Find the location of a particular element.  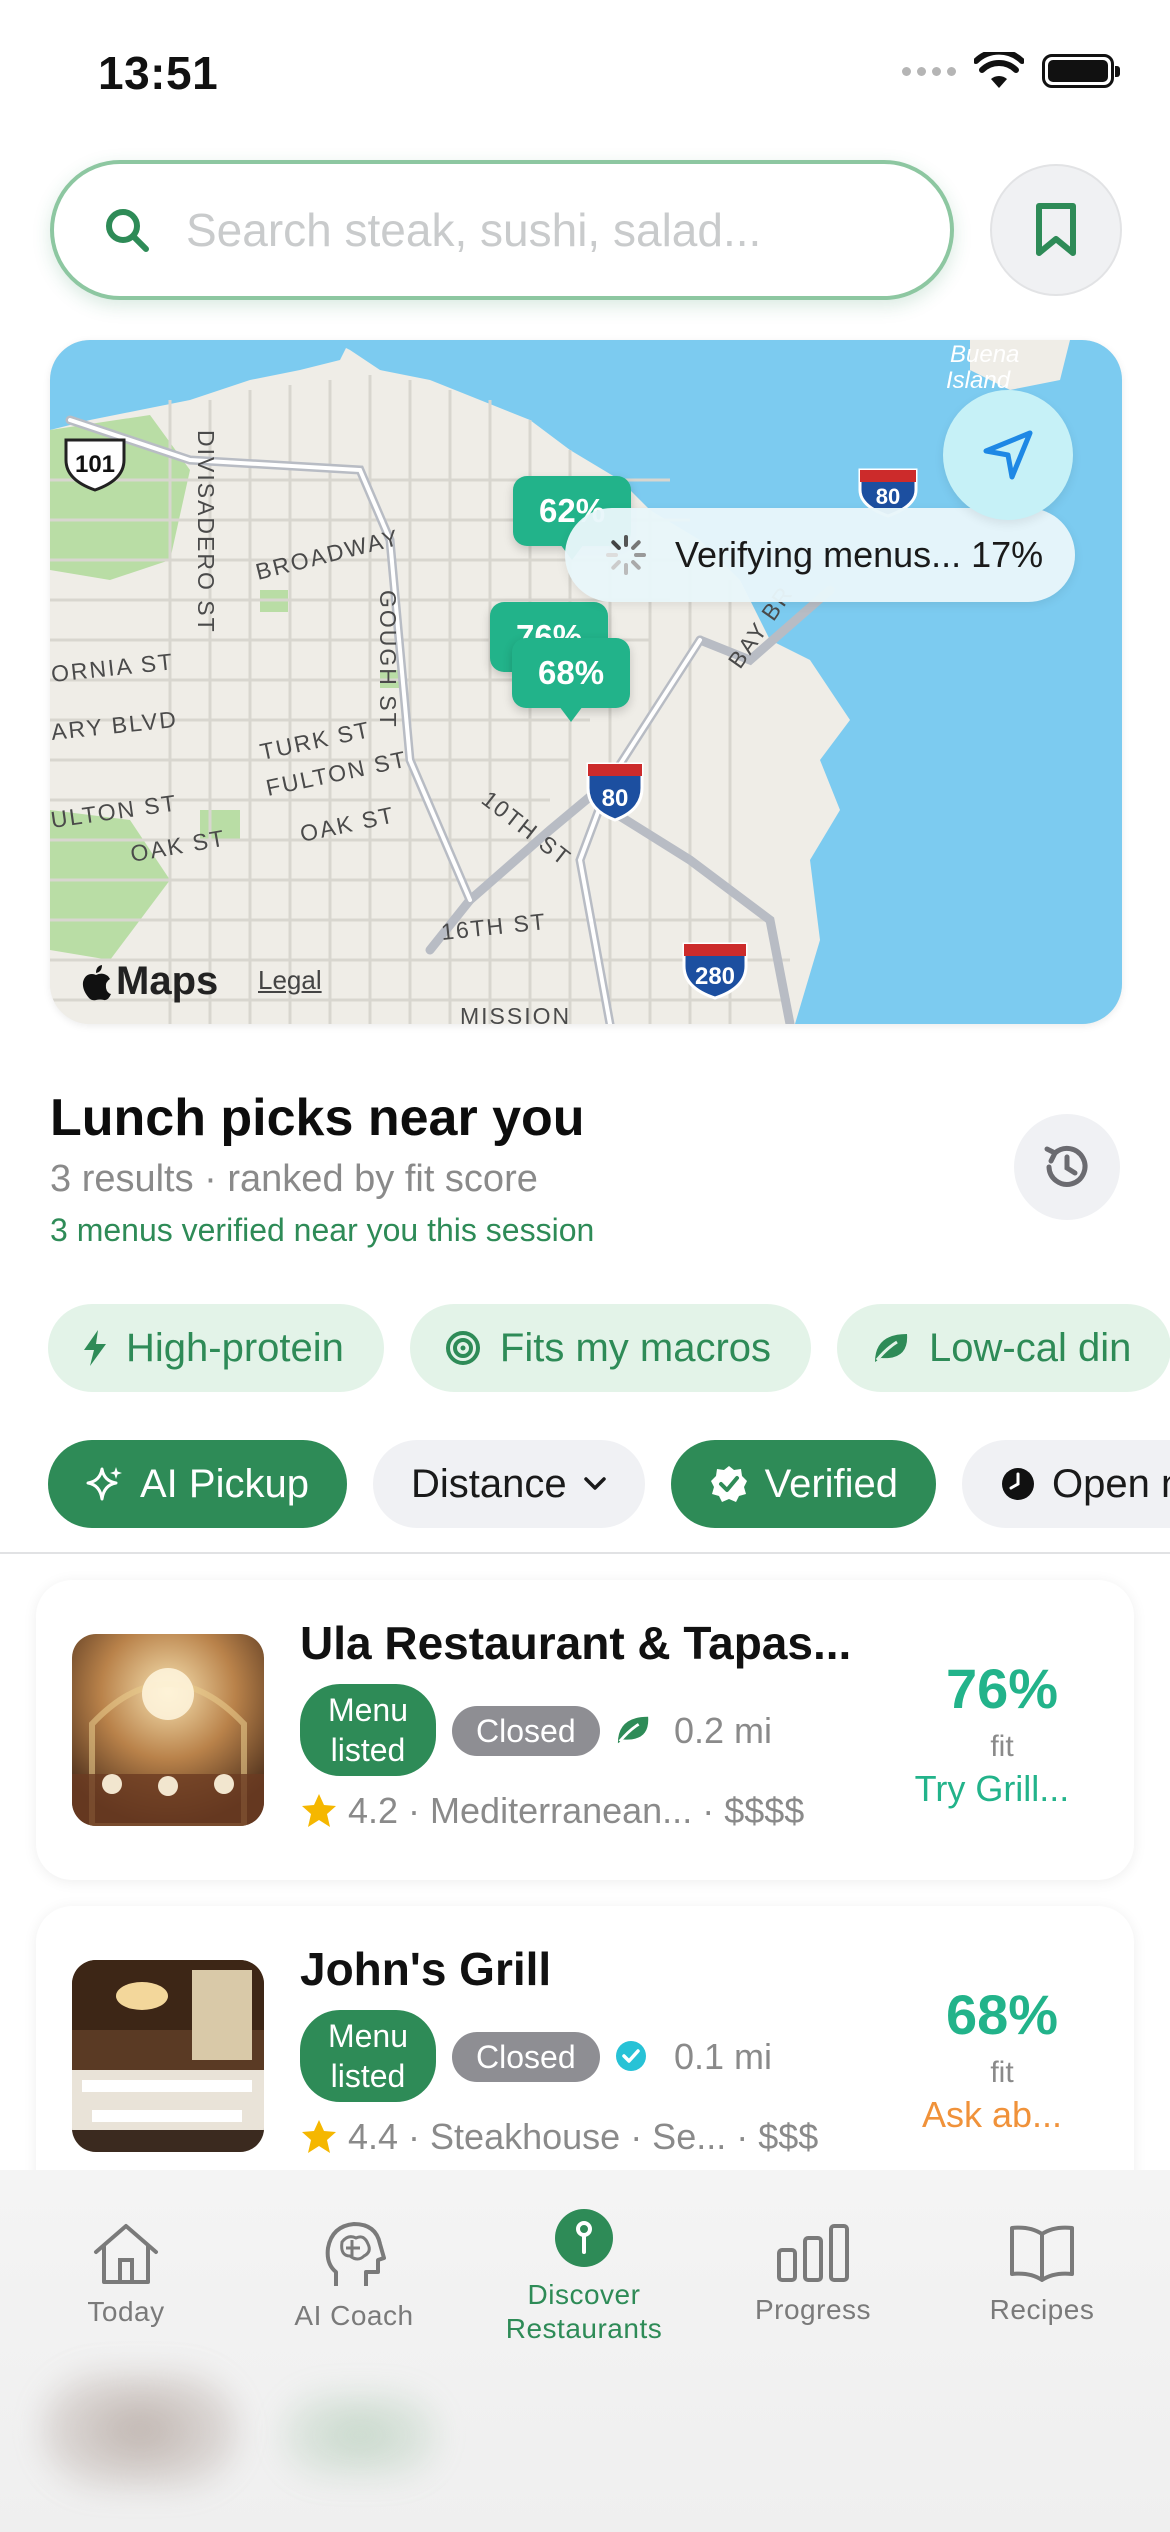

filter-verified: Verified is located at coordinates (803, 1484).